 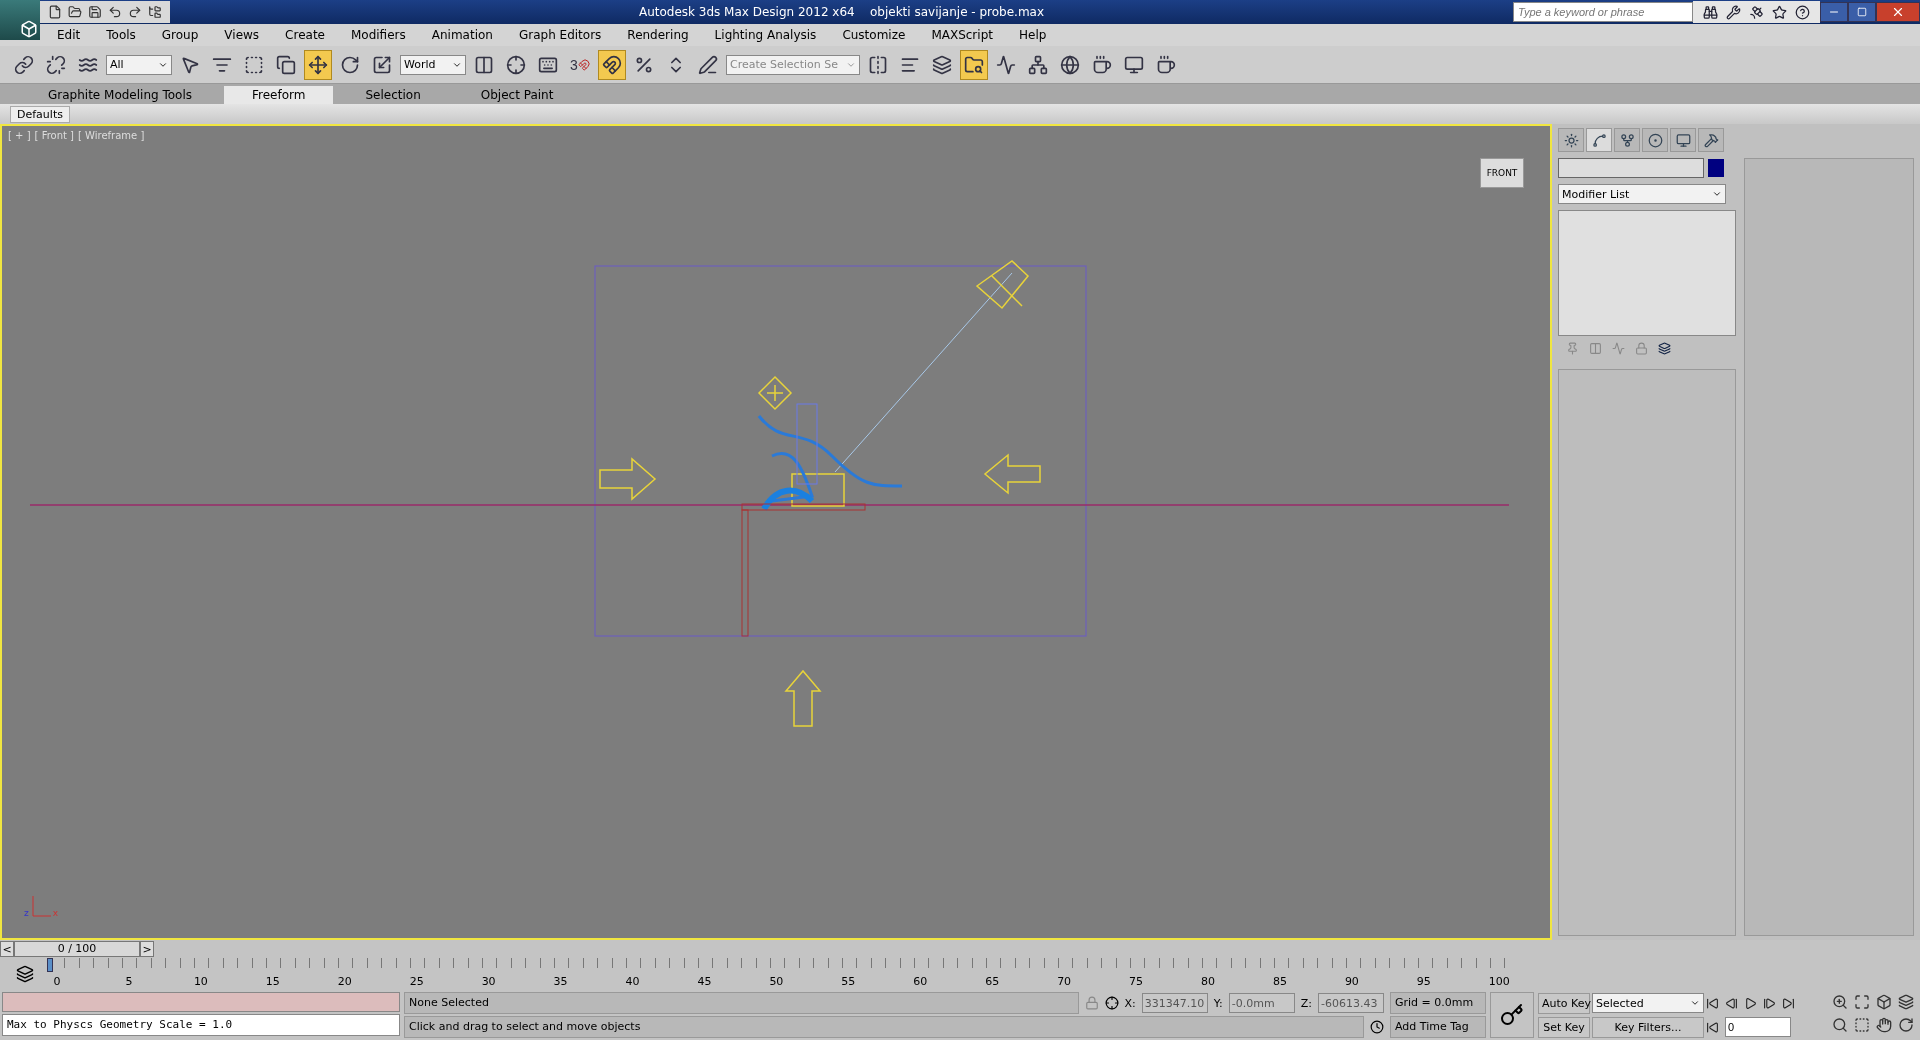 I want to click on cube-icon, so click(x=1884, y=1002).